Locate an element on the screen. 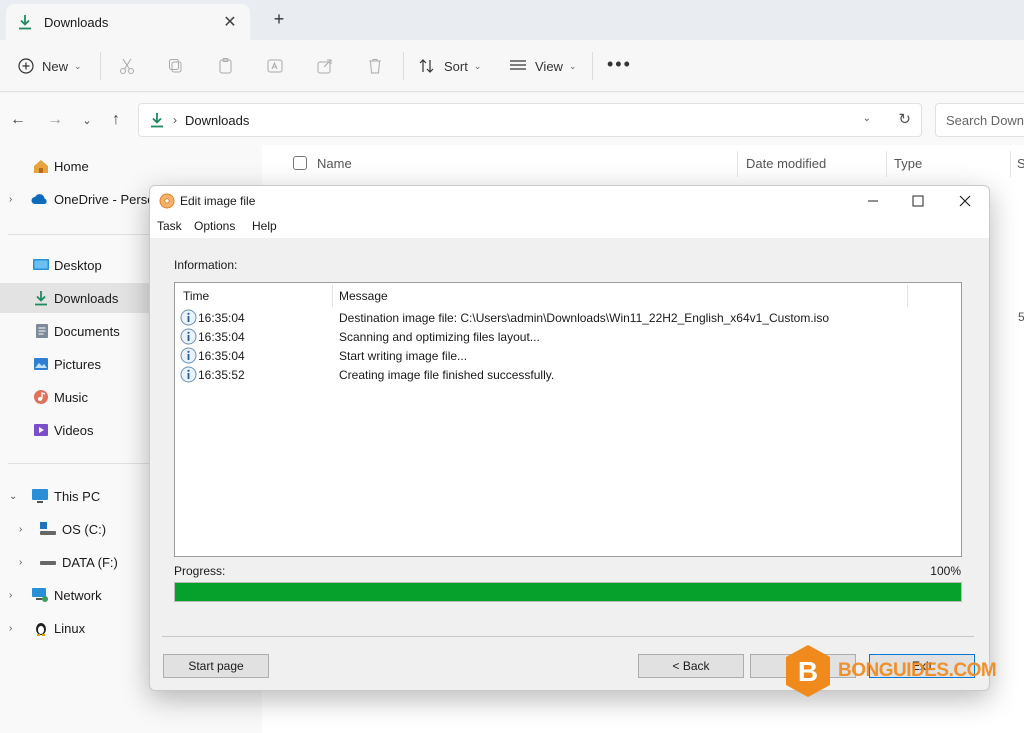 This screenshot has height=733, width=1024. maximize-button is located at coordinates (918, 201).